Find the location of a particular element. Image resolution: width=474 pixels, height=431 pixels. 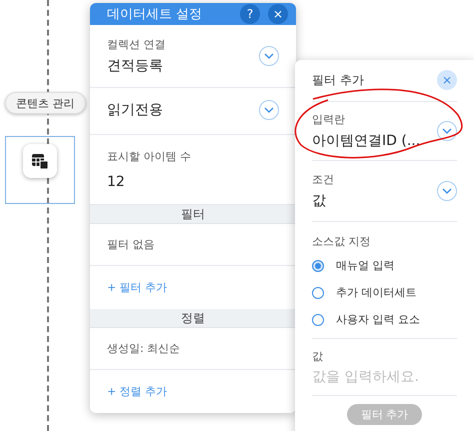

source-label: 소스값 지정 is located at coordinates (342, 241).